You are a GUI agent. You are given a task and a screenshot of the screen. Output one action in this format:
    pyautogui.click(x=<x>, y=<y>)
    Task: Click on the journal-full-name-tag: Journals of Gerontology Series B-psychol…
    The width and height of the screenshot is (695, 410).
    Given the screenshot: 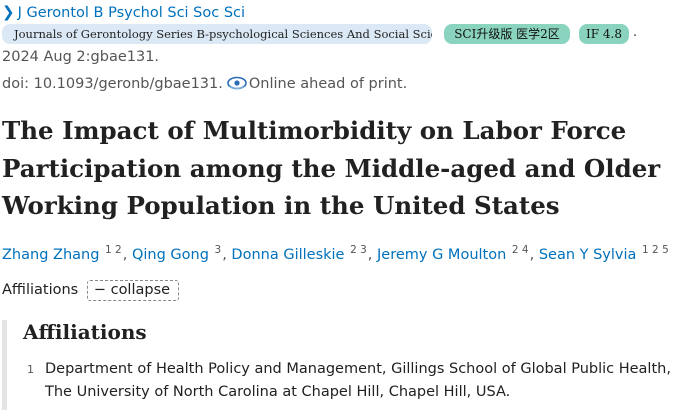 What is the action you would take?
    pyautogui.click(x=217, y=34)
    